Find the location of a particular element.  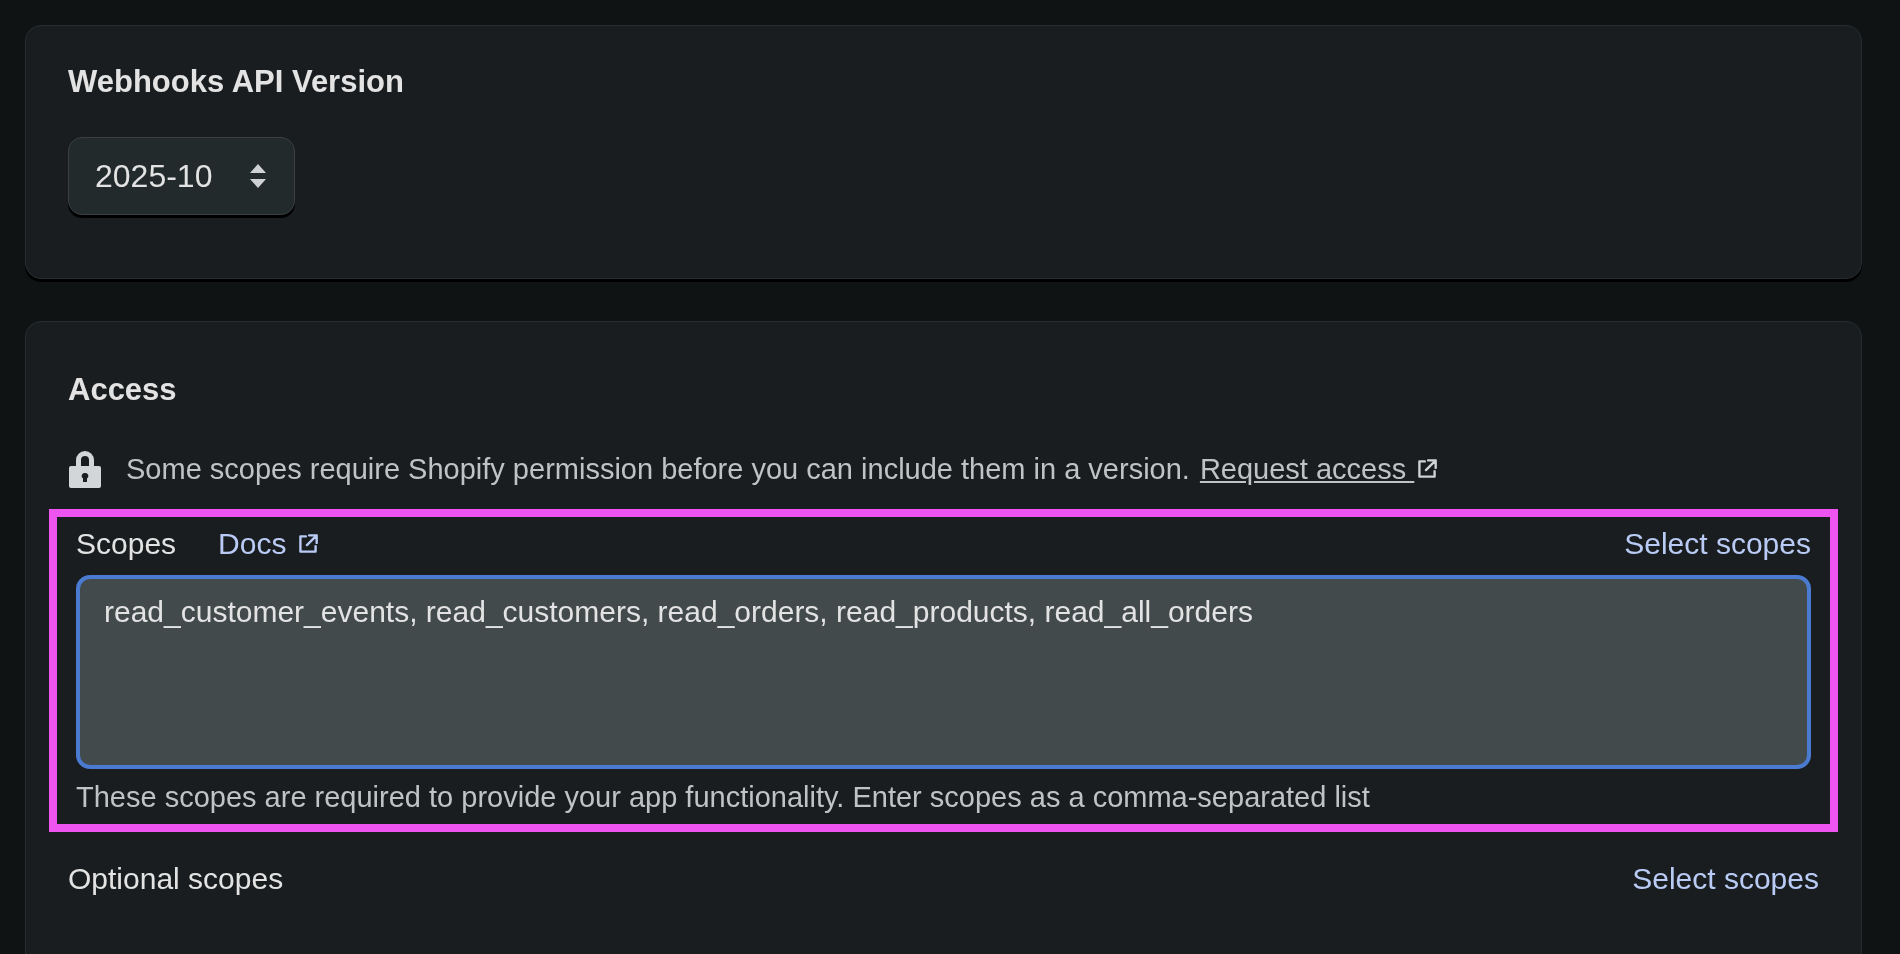

field-label: Optional scopes is located at coordinates (176, 879).